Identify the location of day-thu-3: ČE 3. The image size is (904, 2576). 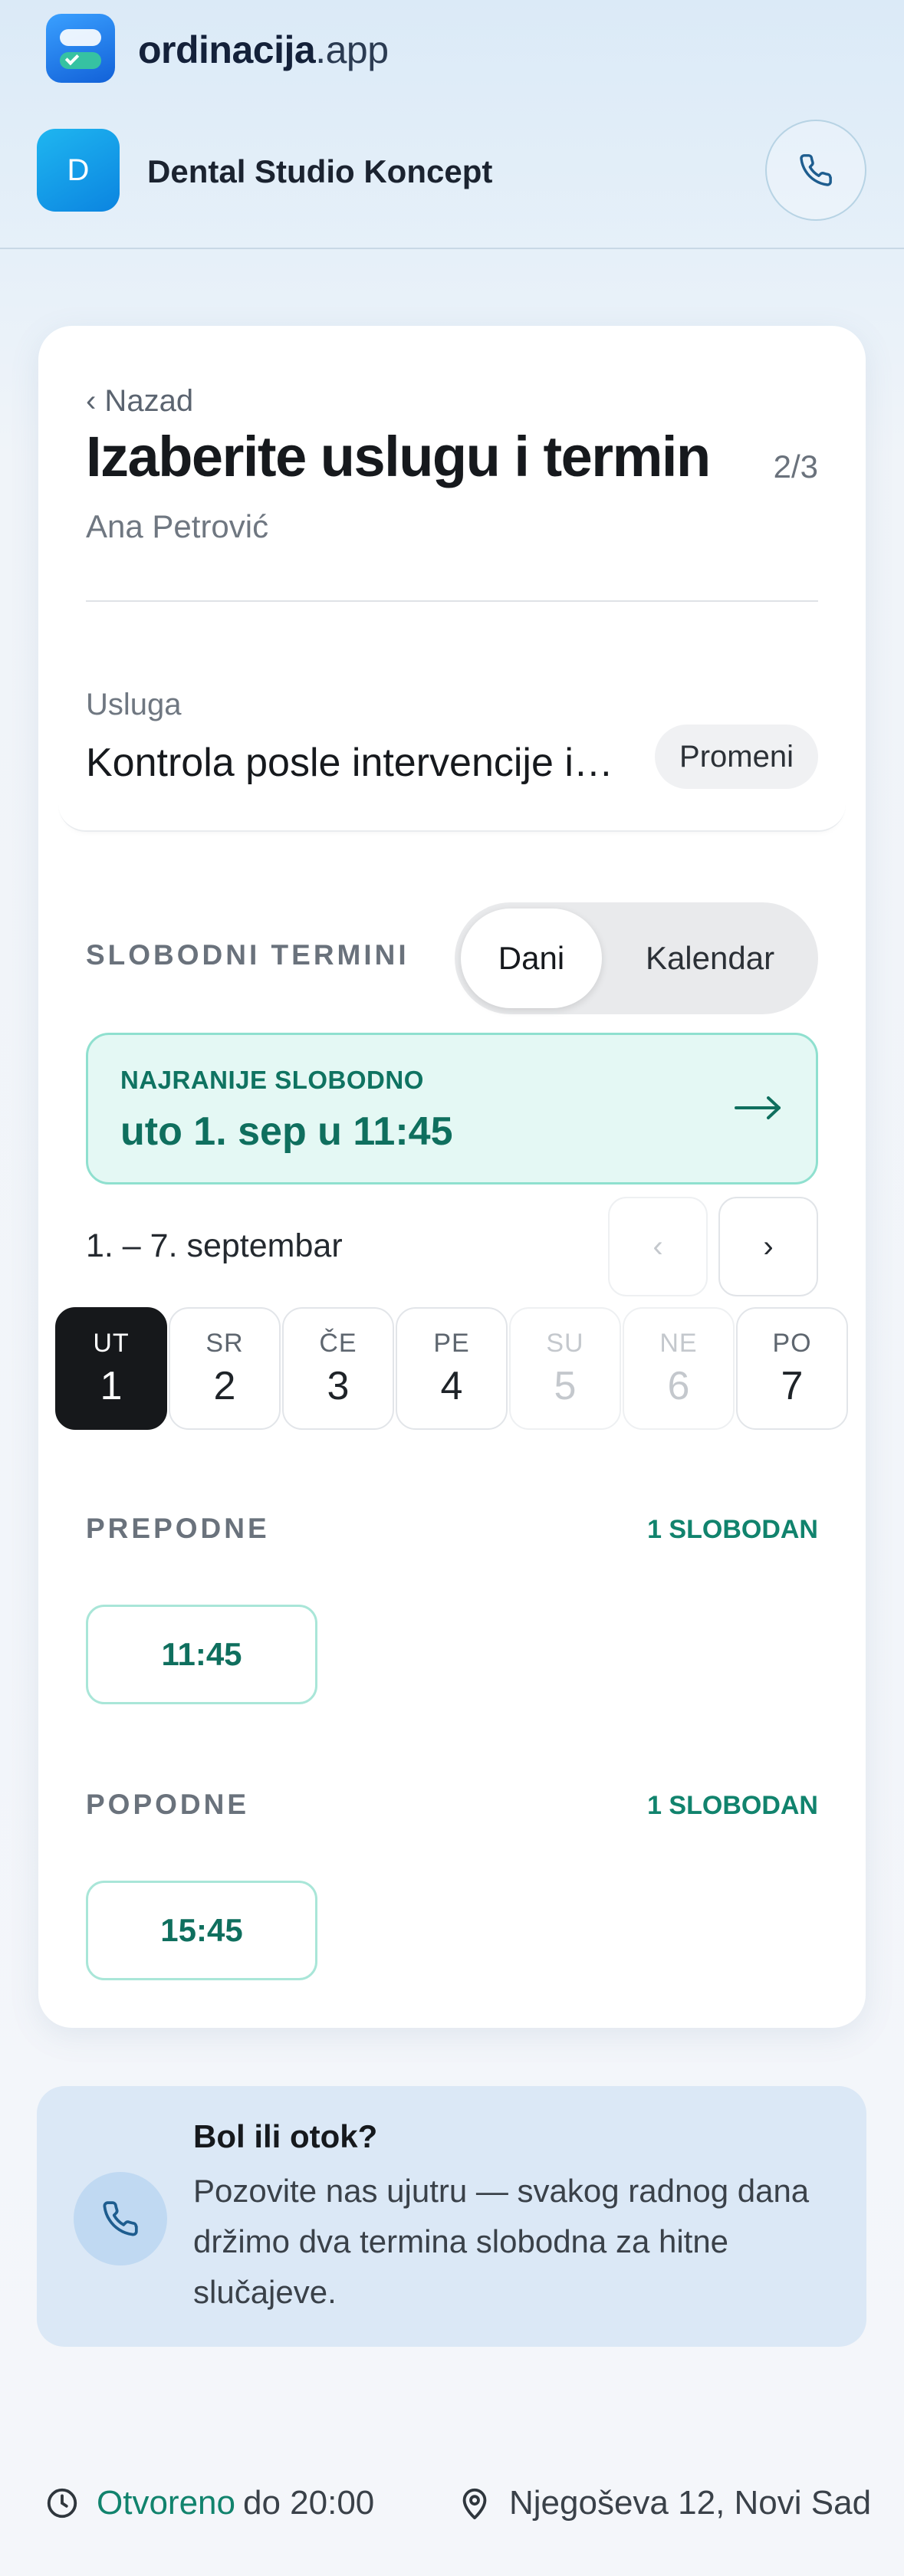
(338, 1368).